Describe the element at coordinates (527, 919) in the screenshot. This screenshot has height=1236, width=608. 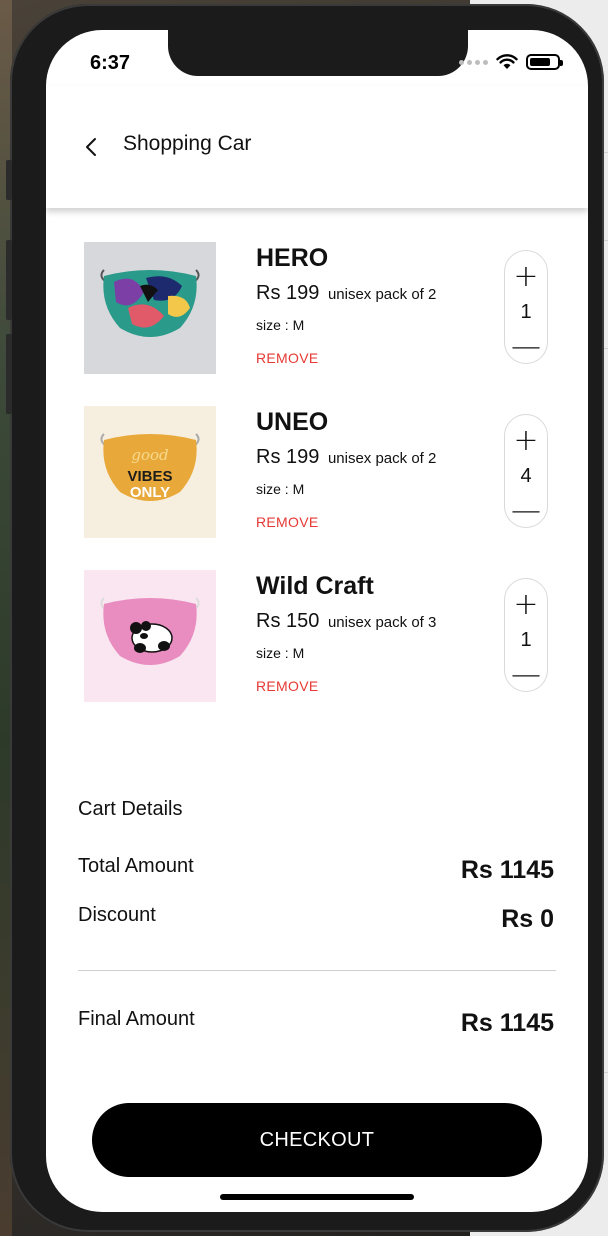
I see `discount-value: Rs 0` at that location.